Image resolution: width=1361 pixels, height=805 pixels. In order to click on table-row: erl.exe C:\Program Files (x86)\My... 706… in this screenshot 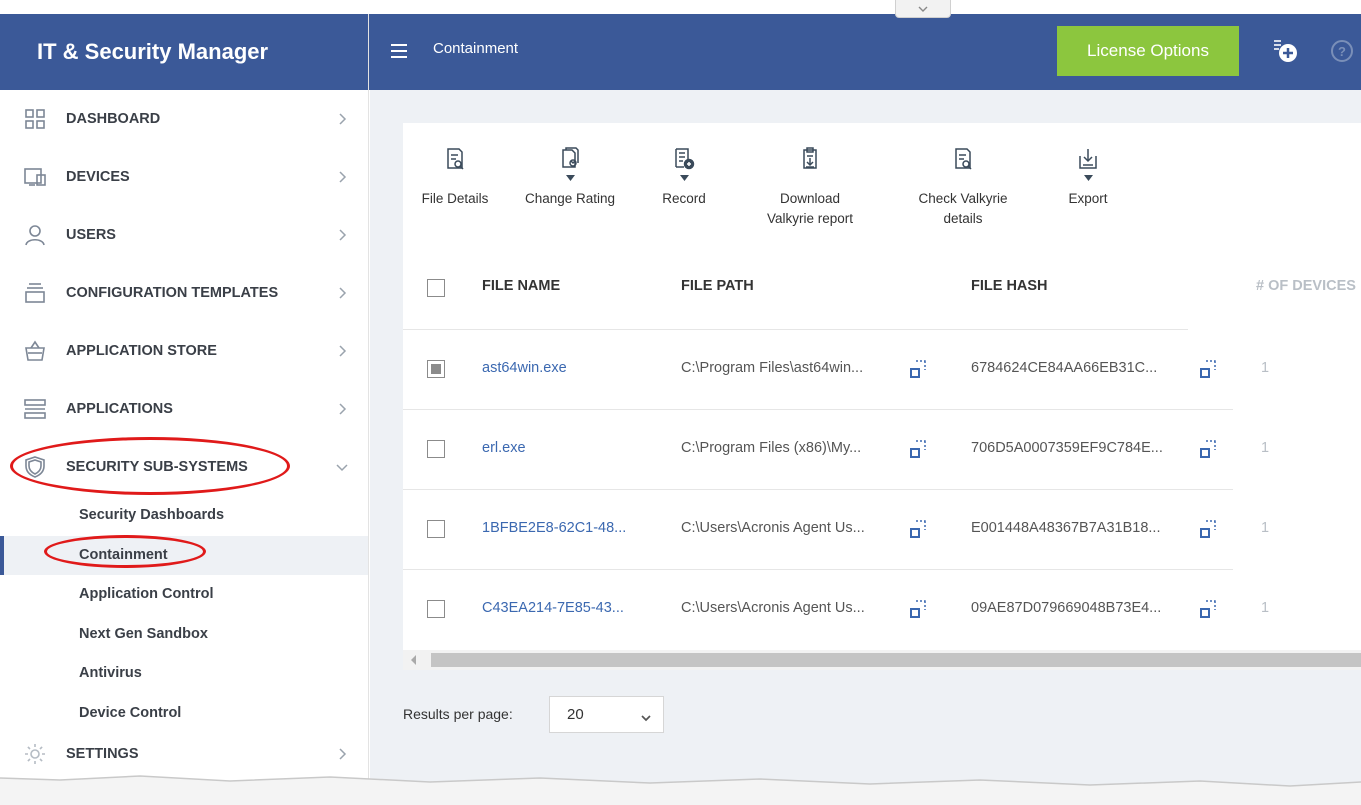, I will do `click(882, 450)`.